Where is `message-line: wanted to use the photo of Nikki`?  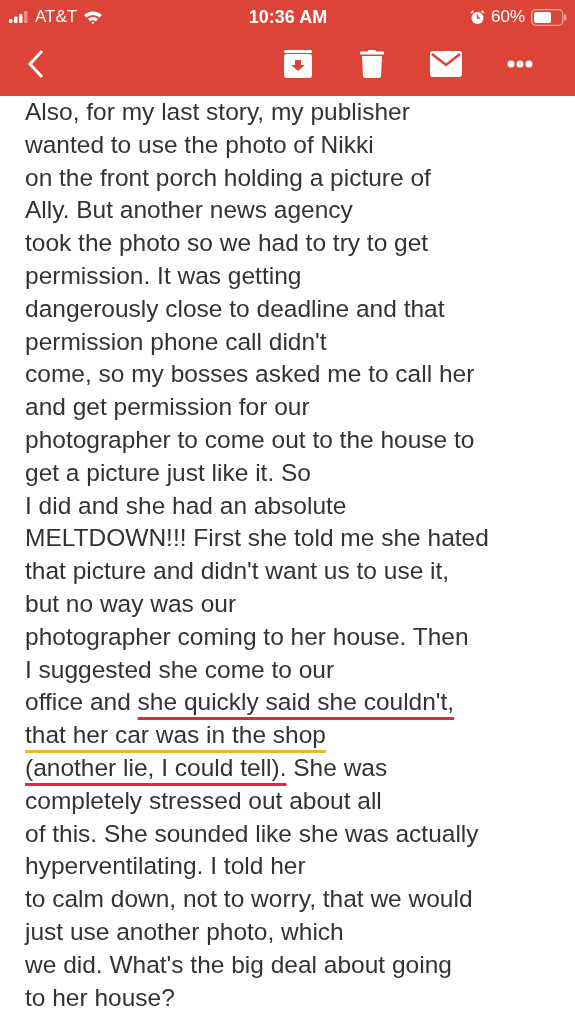 message-line: wanted to use the photo of Nikki is located at coordinates (199, 144).